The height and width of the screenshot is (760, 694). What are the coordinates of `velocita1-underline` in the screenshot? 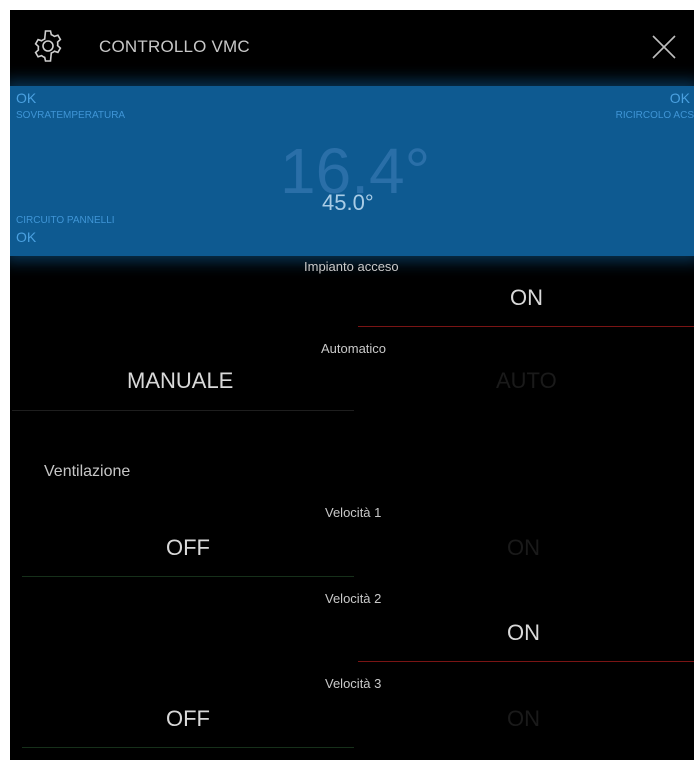 It's located at (188, 576).